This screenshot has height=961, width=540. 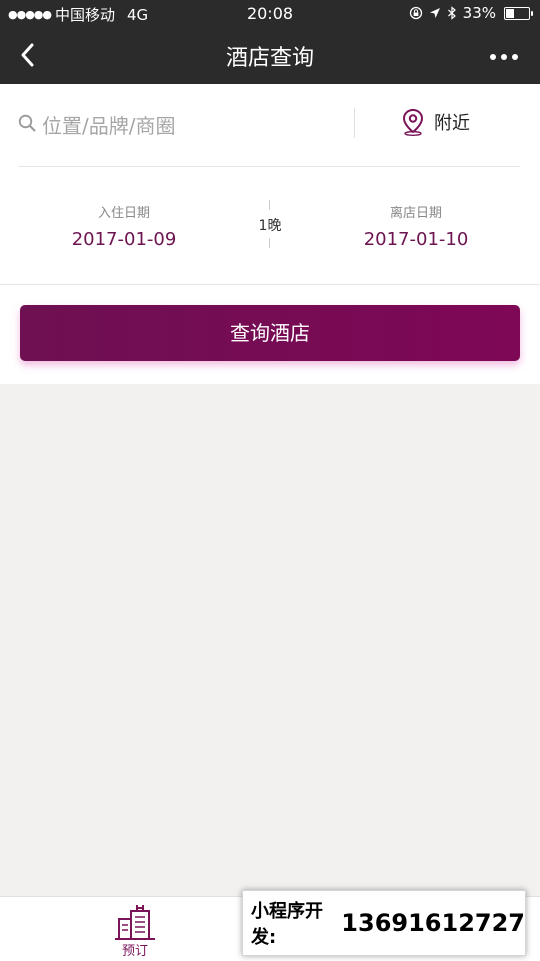 I want to click on checkout-value: 2017-01-10, so click(x=416, y=239).